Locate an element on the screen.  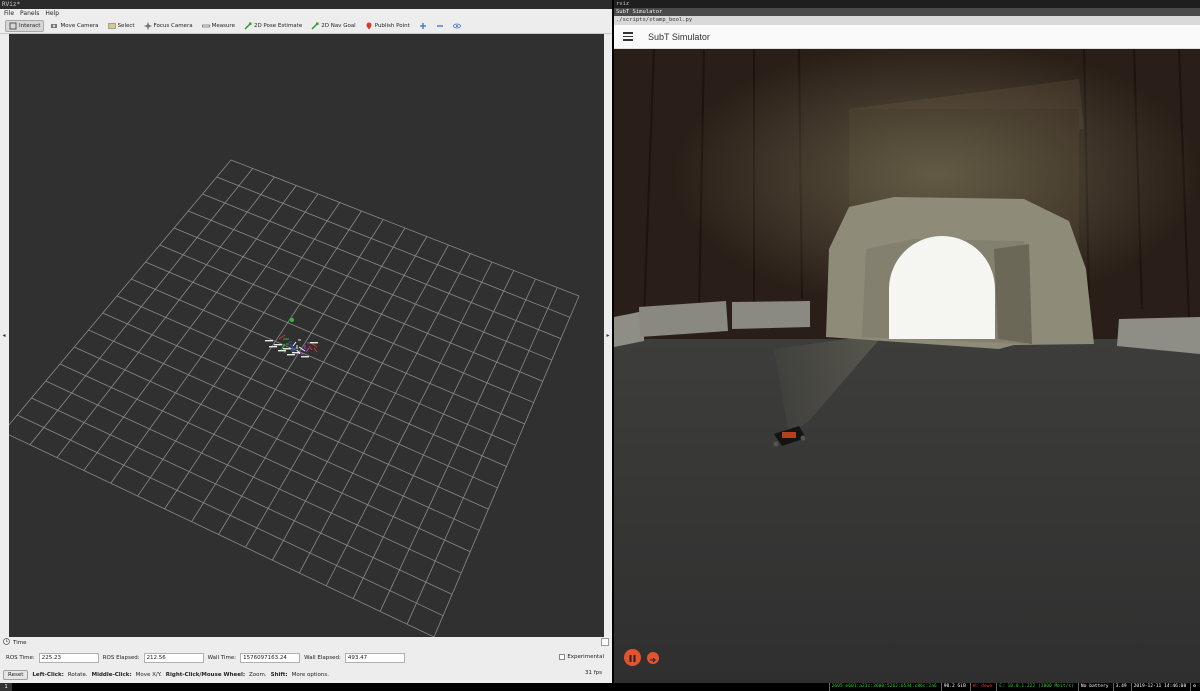
menu-icon is located at coordinates (628, 37).